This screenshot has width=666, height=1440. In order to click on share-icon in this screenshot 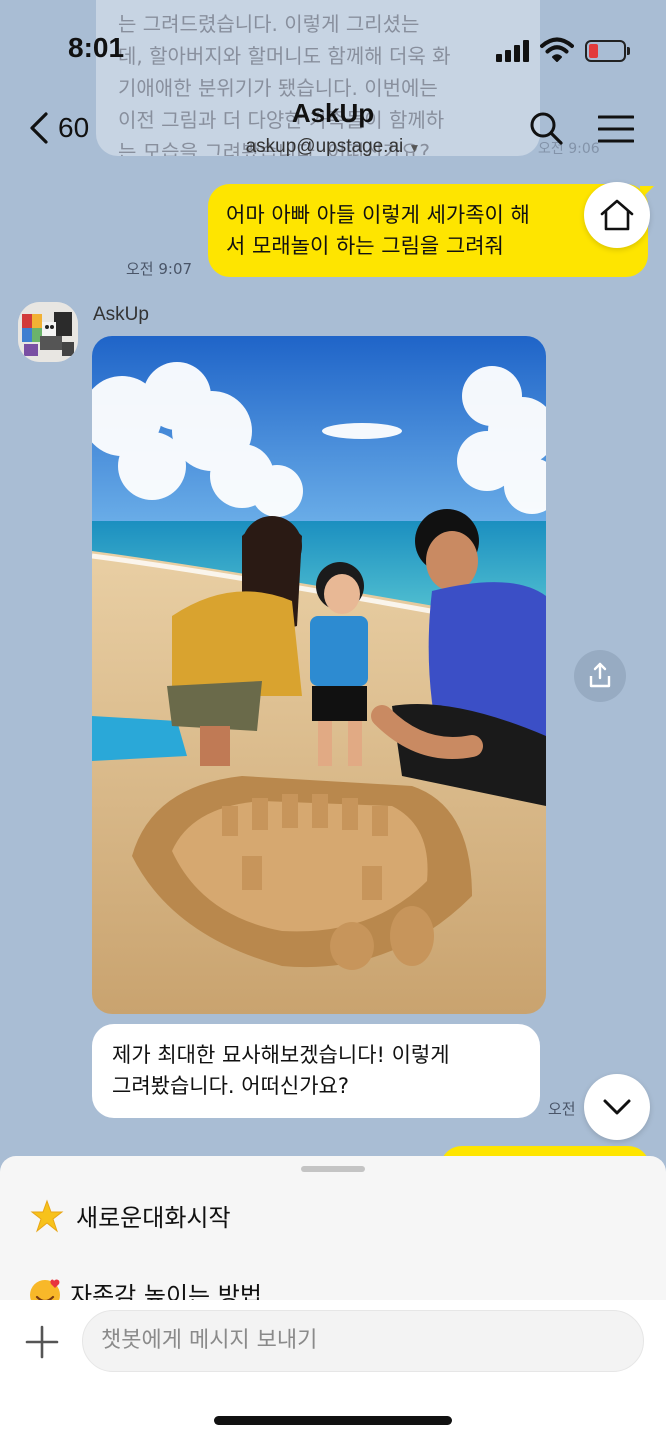, I will do `click(600, 675)`.